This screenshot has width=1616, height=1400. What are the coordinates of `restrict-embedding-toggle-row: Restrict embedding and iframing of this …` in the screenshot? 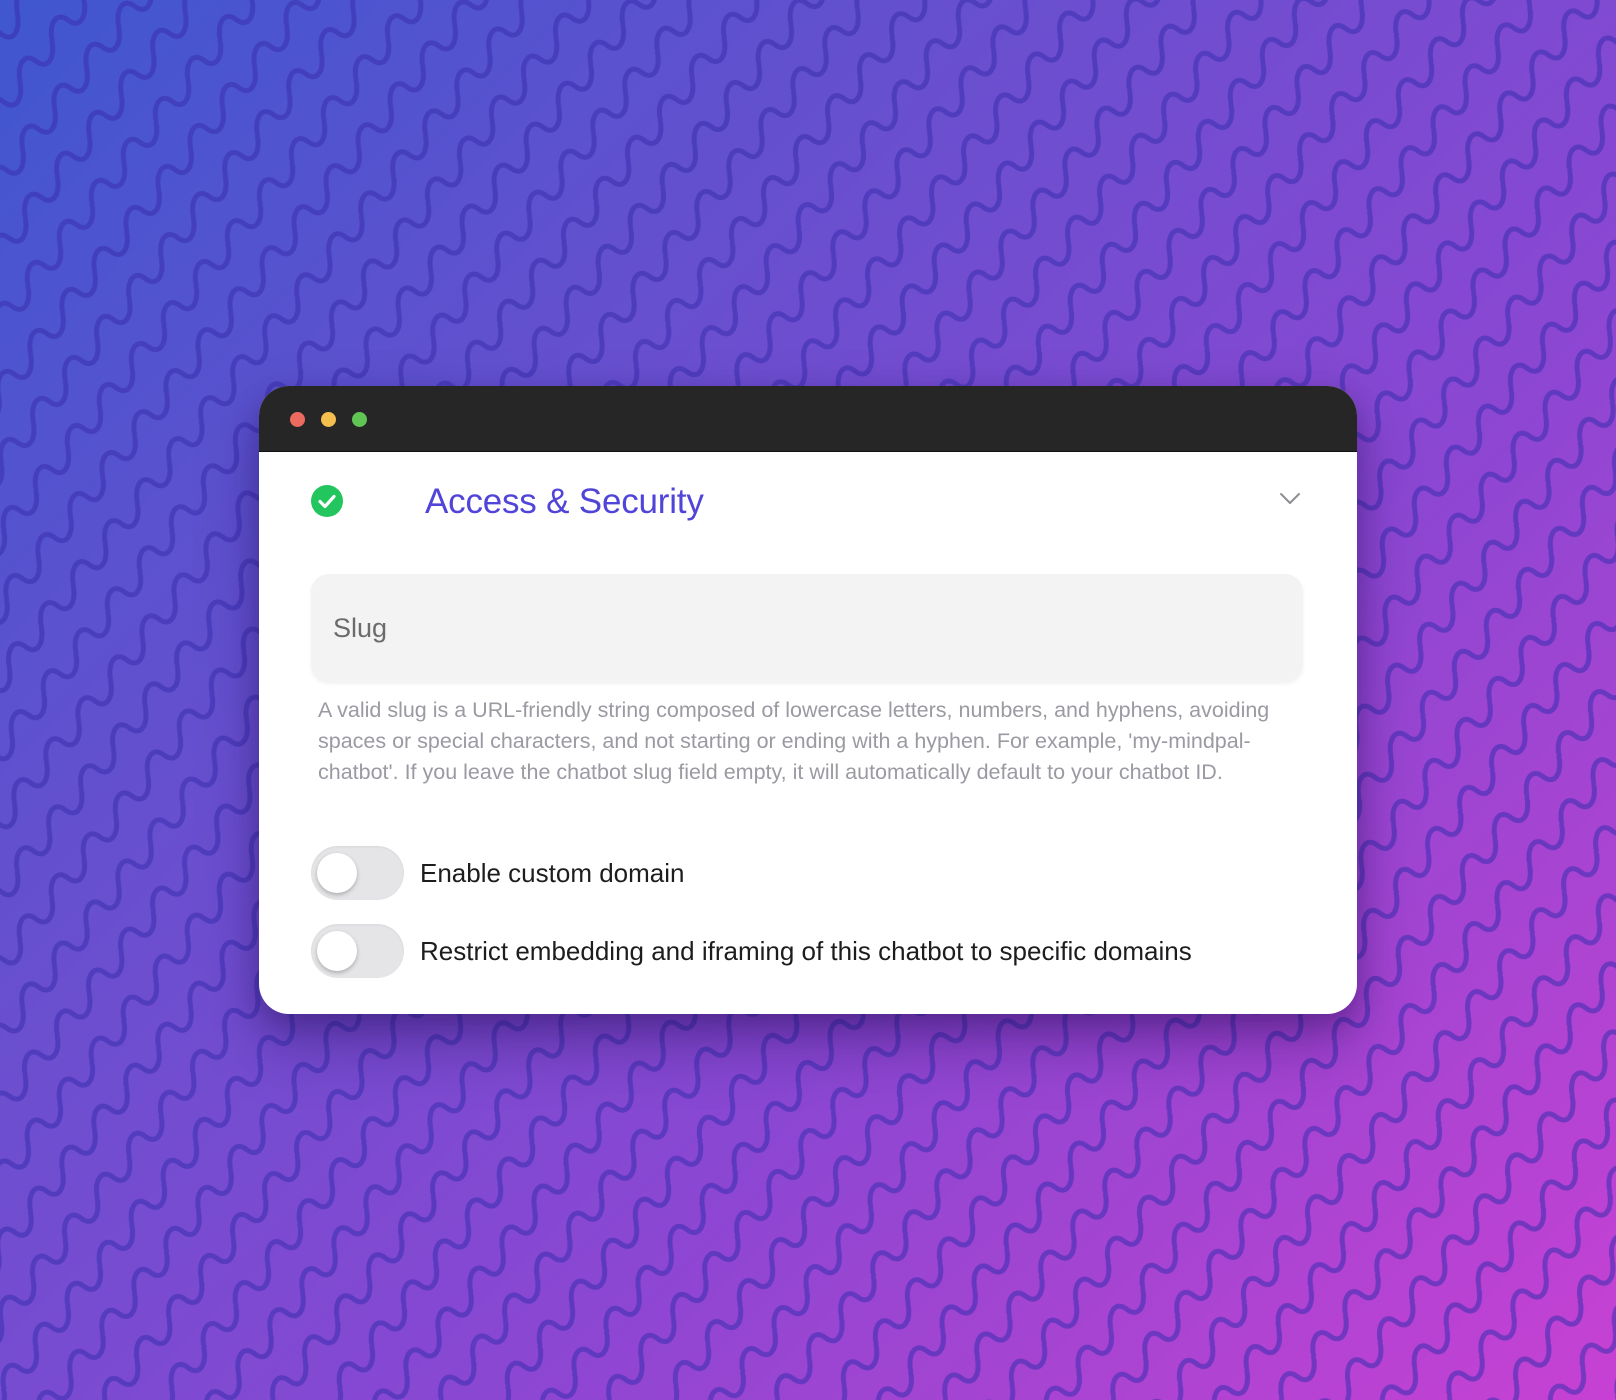 It's located at (751, 951).